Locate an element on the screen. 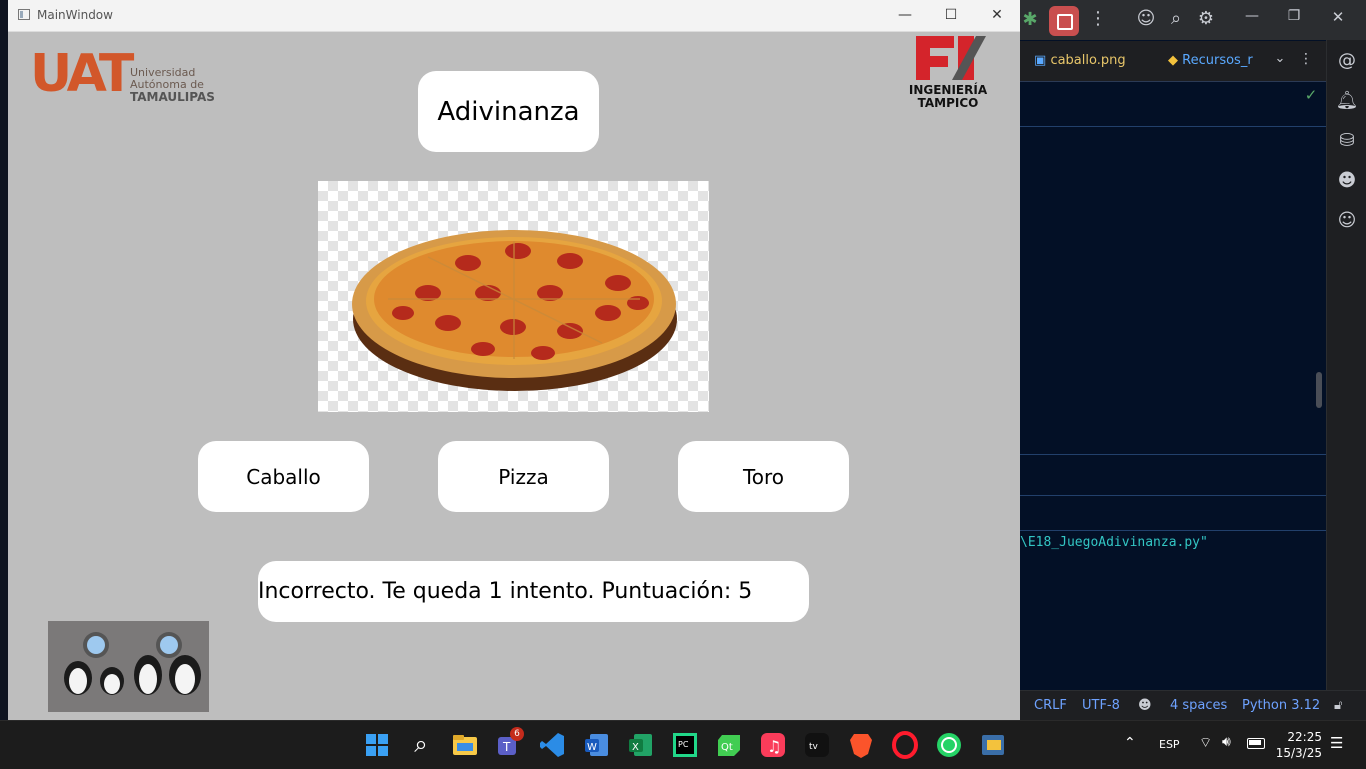 The image size is (1366, 769). start-button is located at coordinates (377, 745).